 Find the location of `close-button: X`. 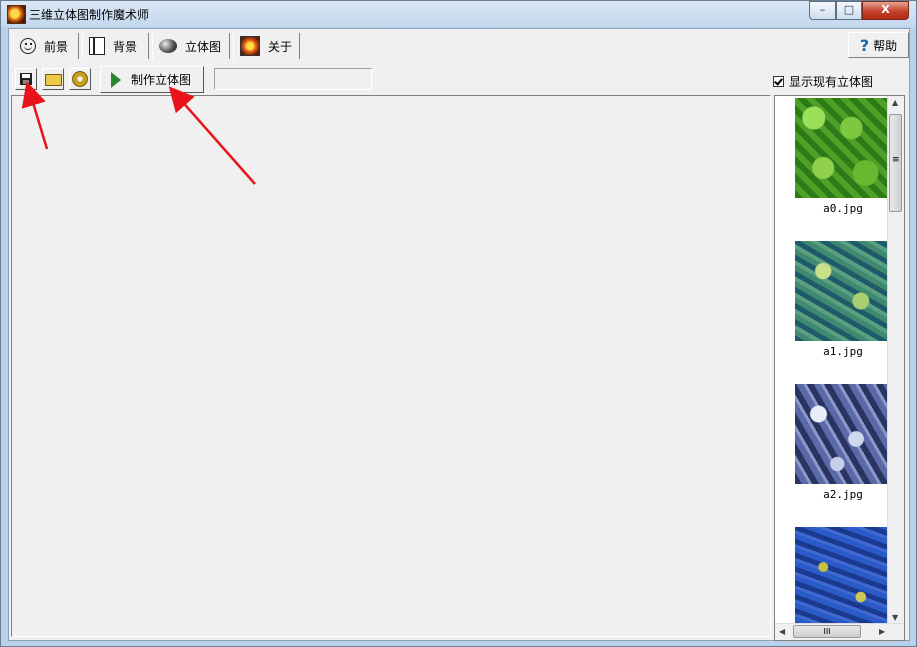

close-button: X is located at coordinates (885, 10).